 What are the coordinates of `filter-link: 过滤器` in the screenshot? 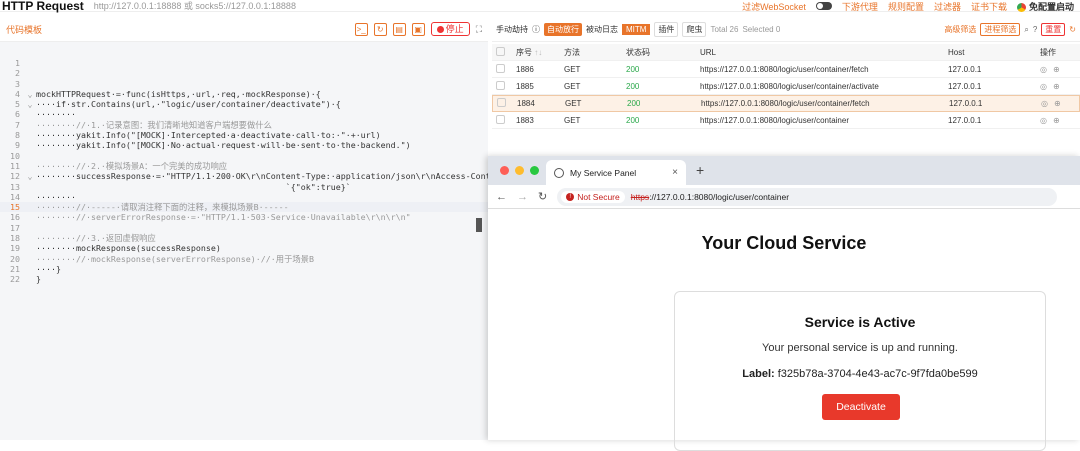 It's located at (947, 6).